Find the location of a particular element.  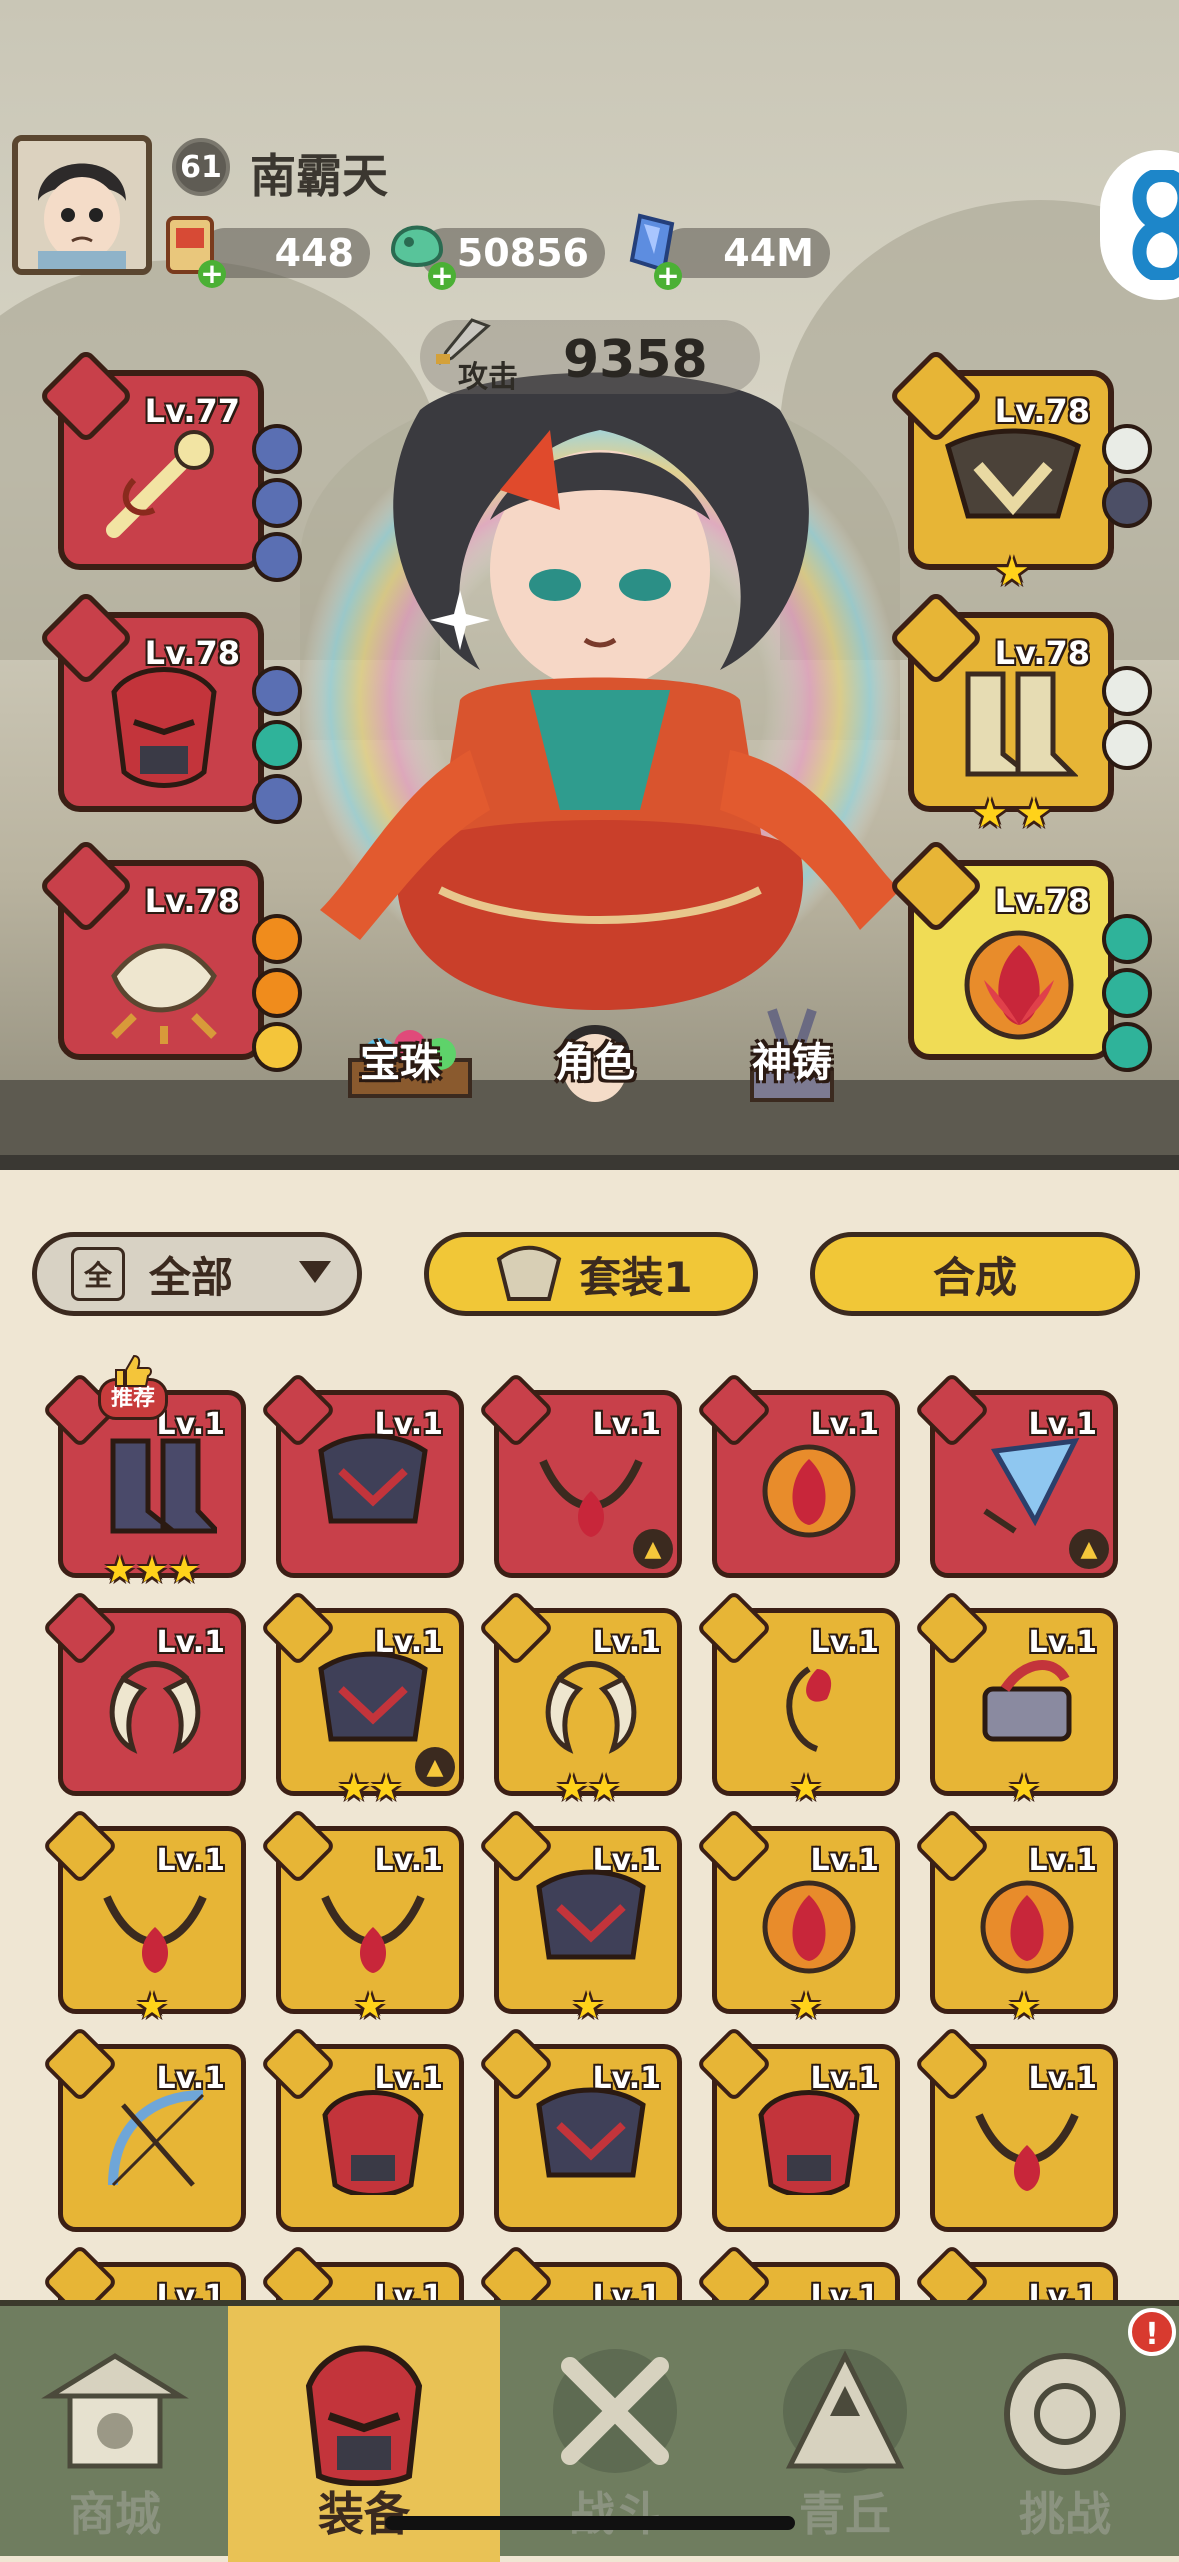

feather-necklace-icon is located at coordinates (164, 993).